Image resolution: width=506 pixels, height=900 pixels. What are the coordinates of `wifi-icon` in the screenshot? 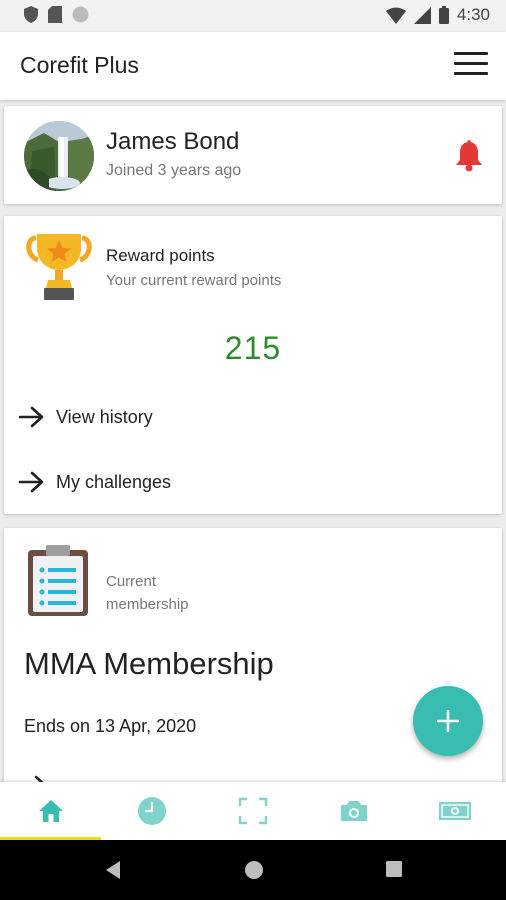 It's located at (395, 15).